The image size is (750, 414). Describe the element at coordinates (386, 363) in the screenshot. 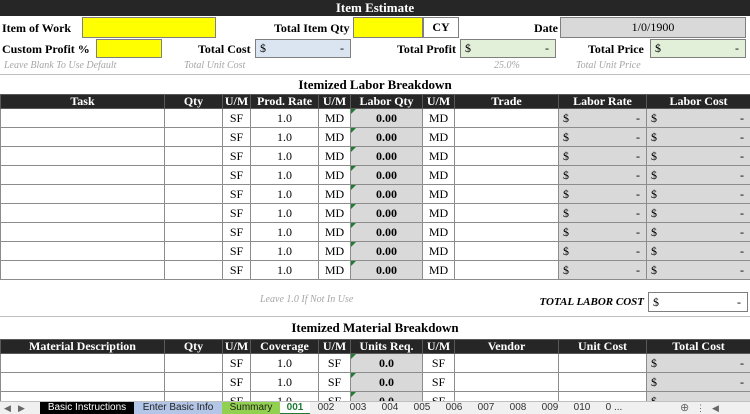

I see `units-req-cell: 0.0` at that location.